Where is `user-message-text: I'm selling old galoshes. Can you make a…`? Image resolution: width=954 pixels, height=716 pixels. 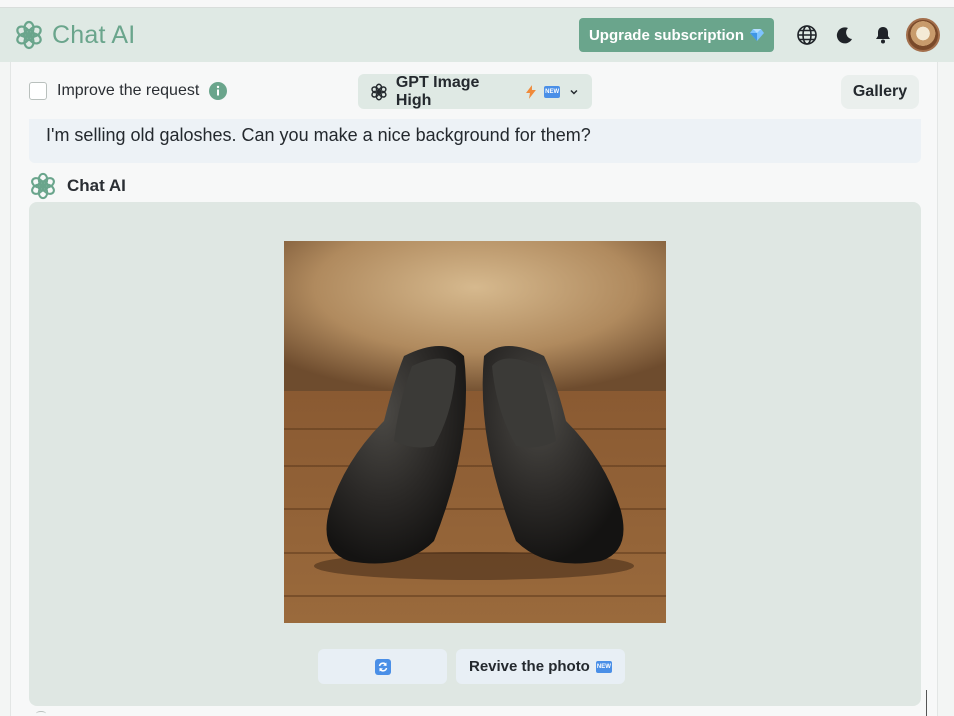 user-message-text: I'm selling old galoshes. Can you make a… is located at coordinates (318, 135).